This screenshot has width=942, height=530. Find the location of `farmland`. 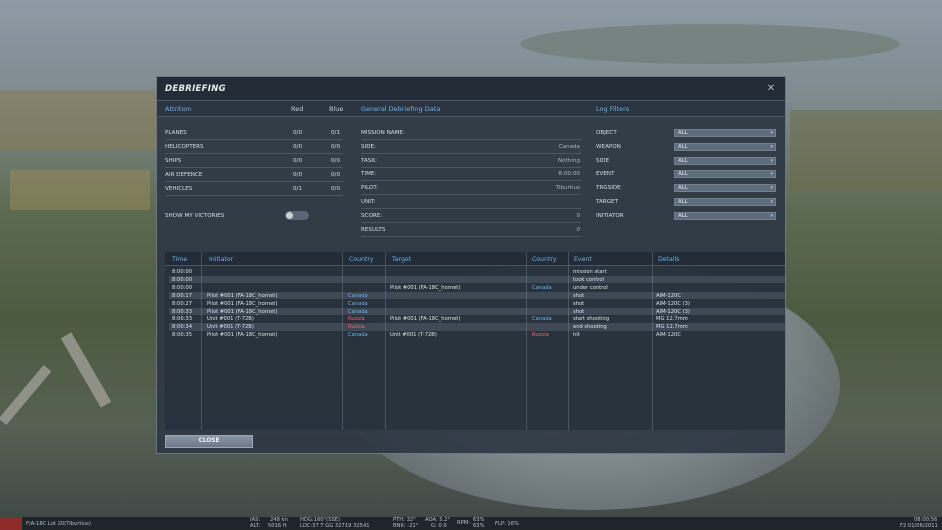

farmland is located at coordinates (80, 190).